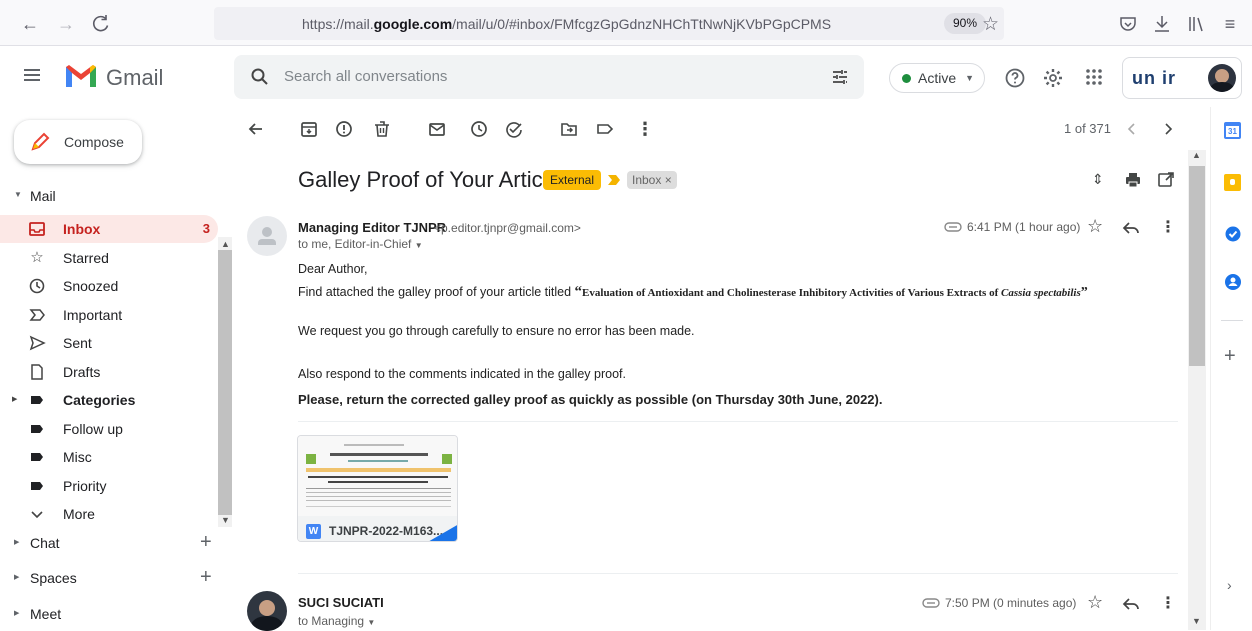  What do you see at coordinates (256, 129) in the screenshot?
I see `back-to-inbox-icon` at bounding box center [256, 129].